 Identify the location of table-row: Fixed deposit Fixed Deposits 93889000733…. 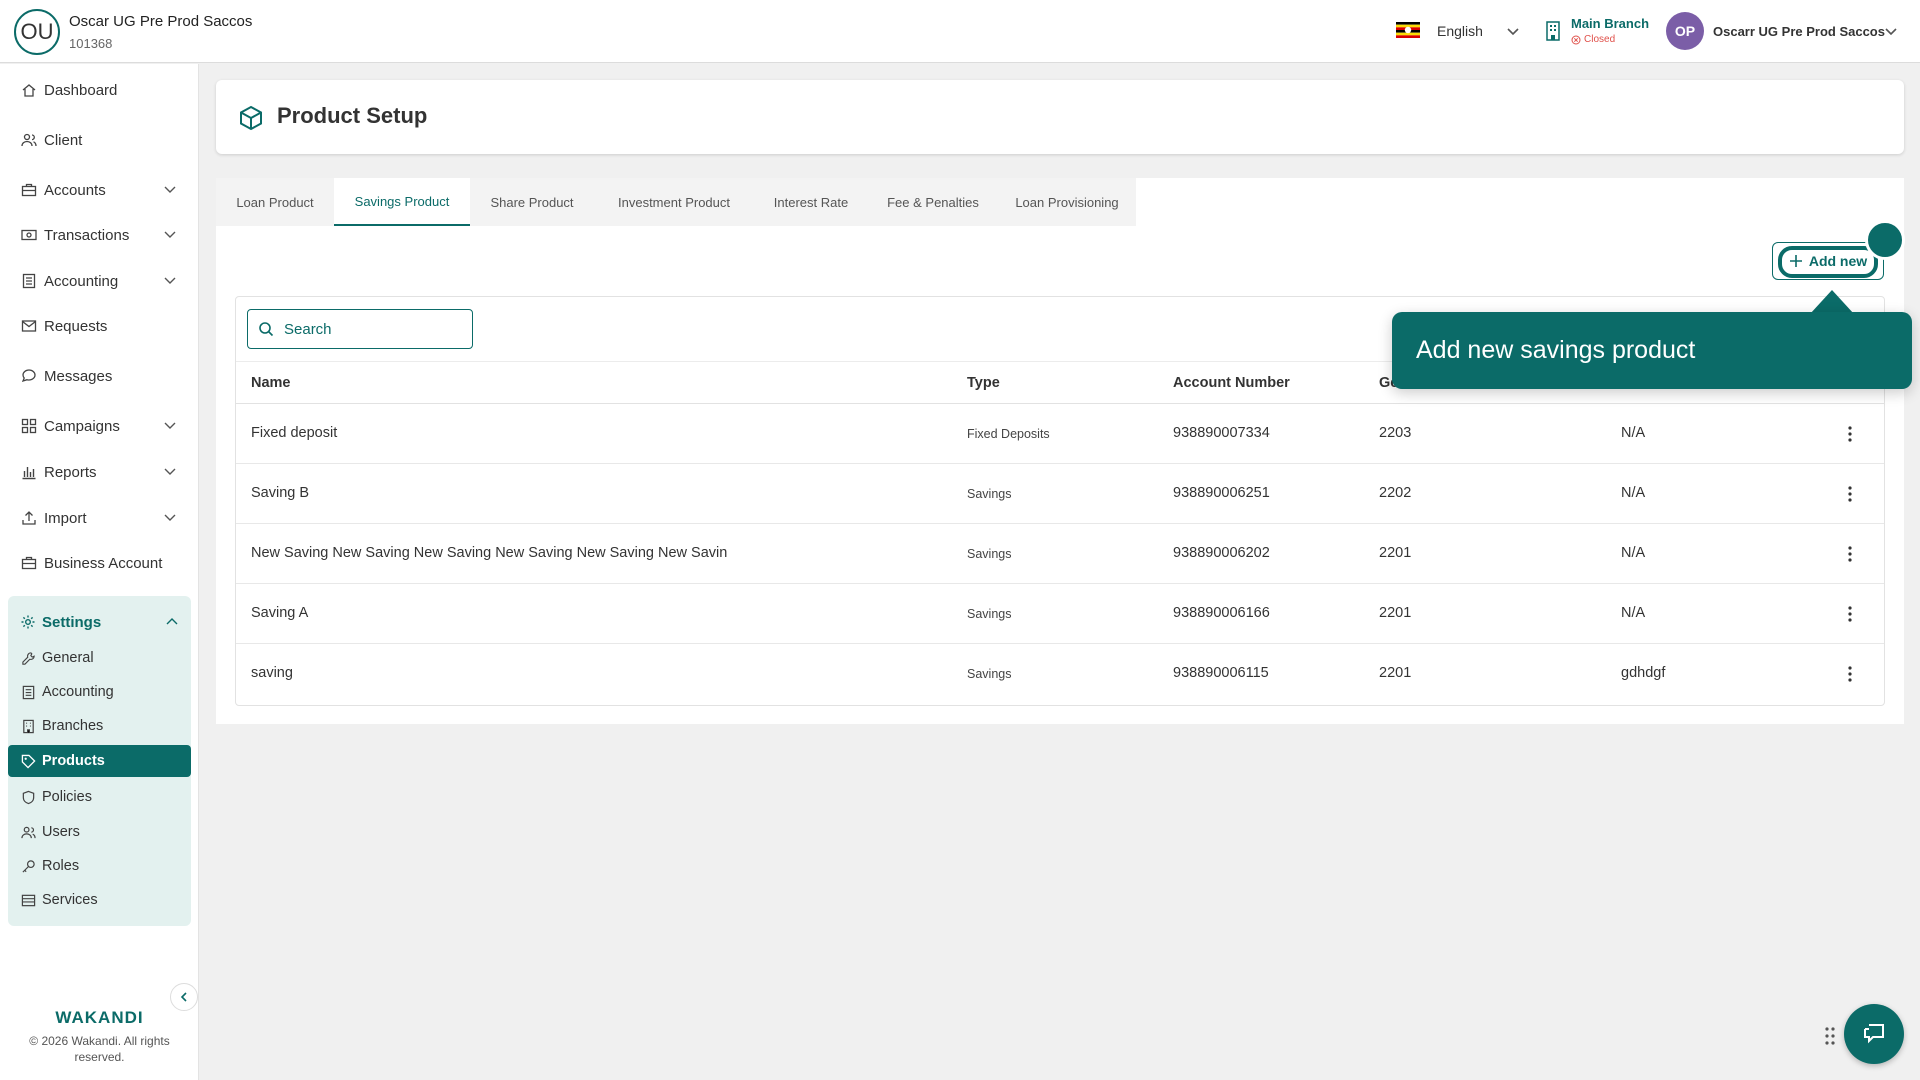
(1060, 434).